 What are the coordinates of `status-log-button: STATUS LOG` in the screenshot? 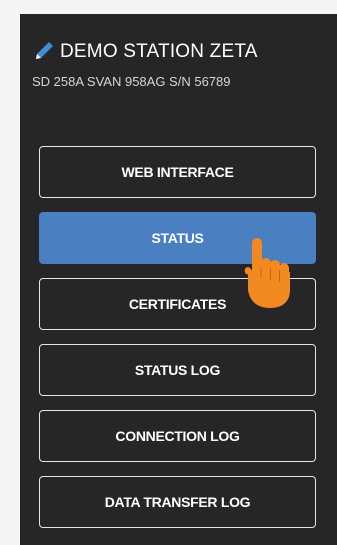 It's located at (177, 370).